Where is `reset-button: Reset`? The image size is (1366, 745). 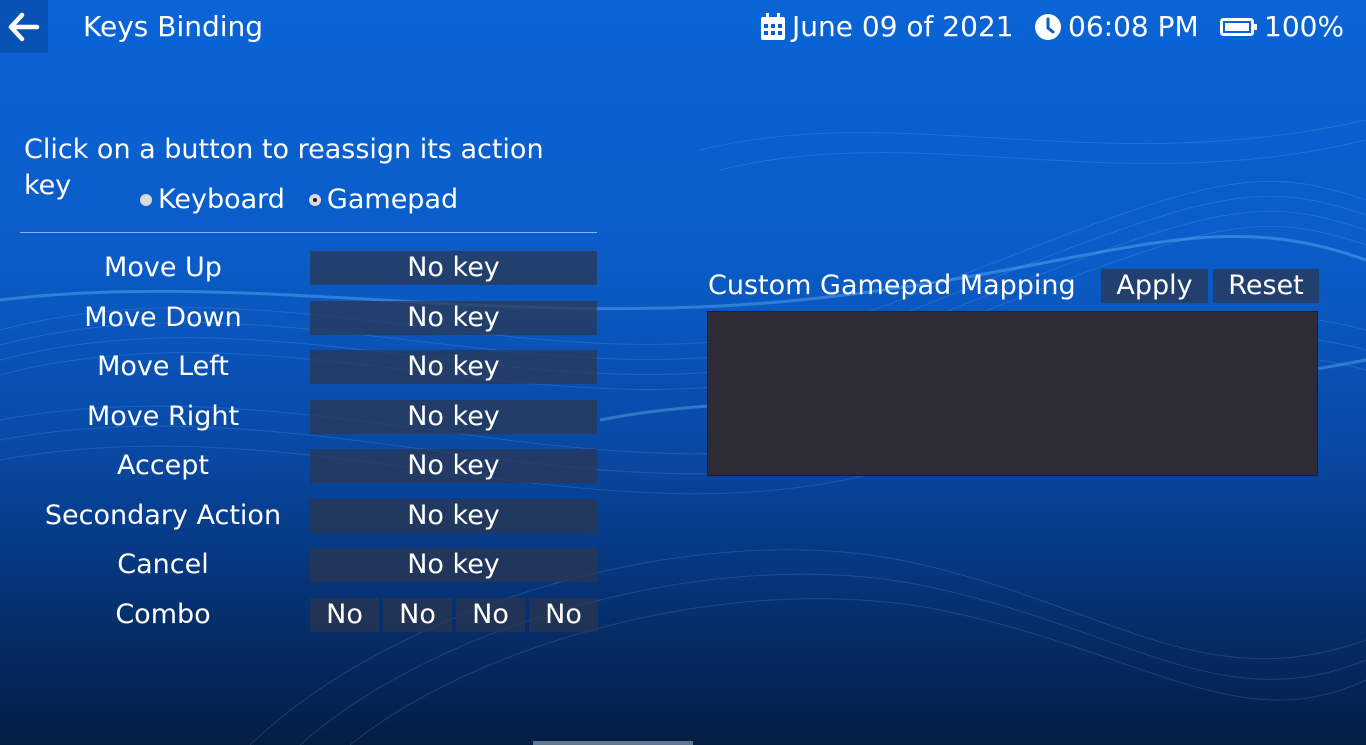
reset-button: Reset is located at coordinates (1266, 286).